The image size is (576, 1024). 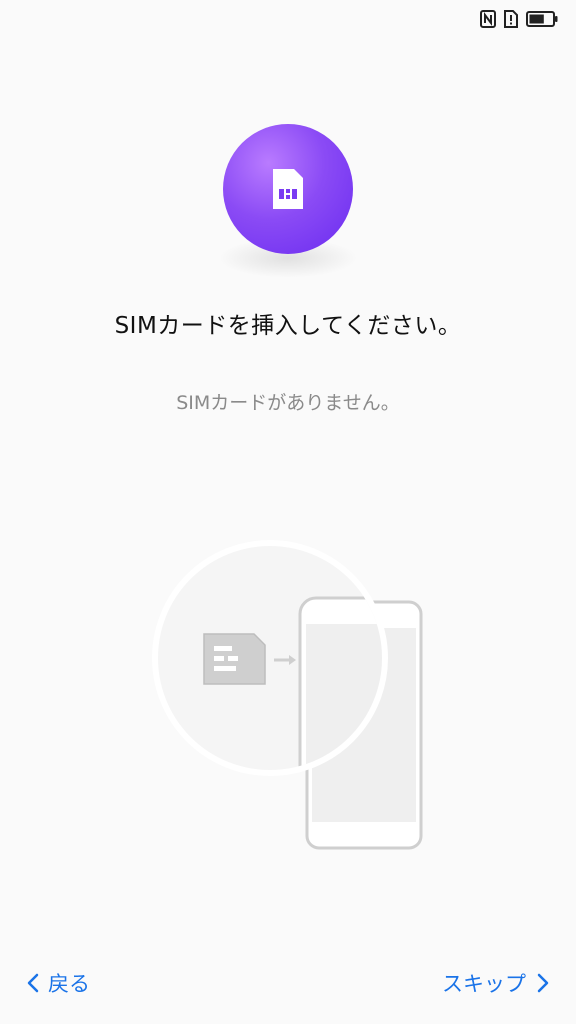 I want to click on page-title: SIMカードを挿入してください。, so click(x=288, y=326).